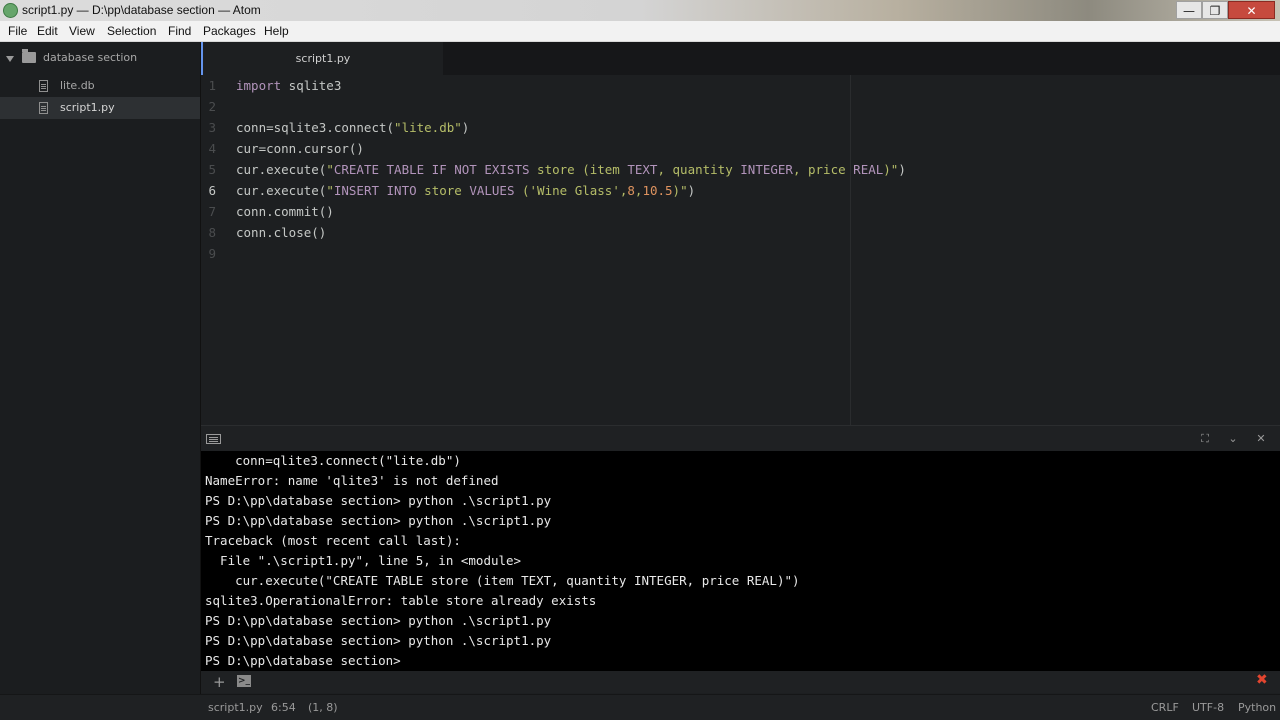 The height and width of the screenshot is (720, 1280). I want to click on tab-label: script1.py, so click(323, 58).